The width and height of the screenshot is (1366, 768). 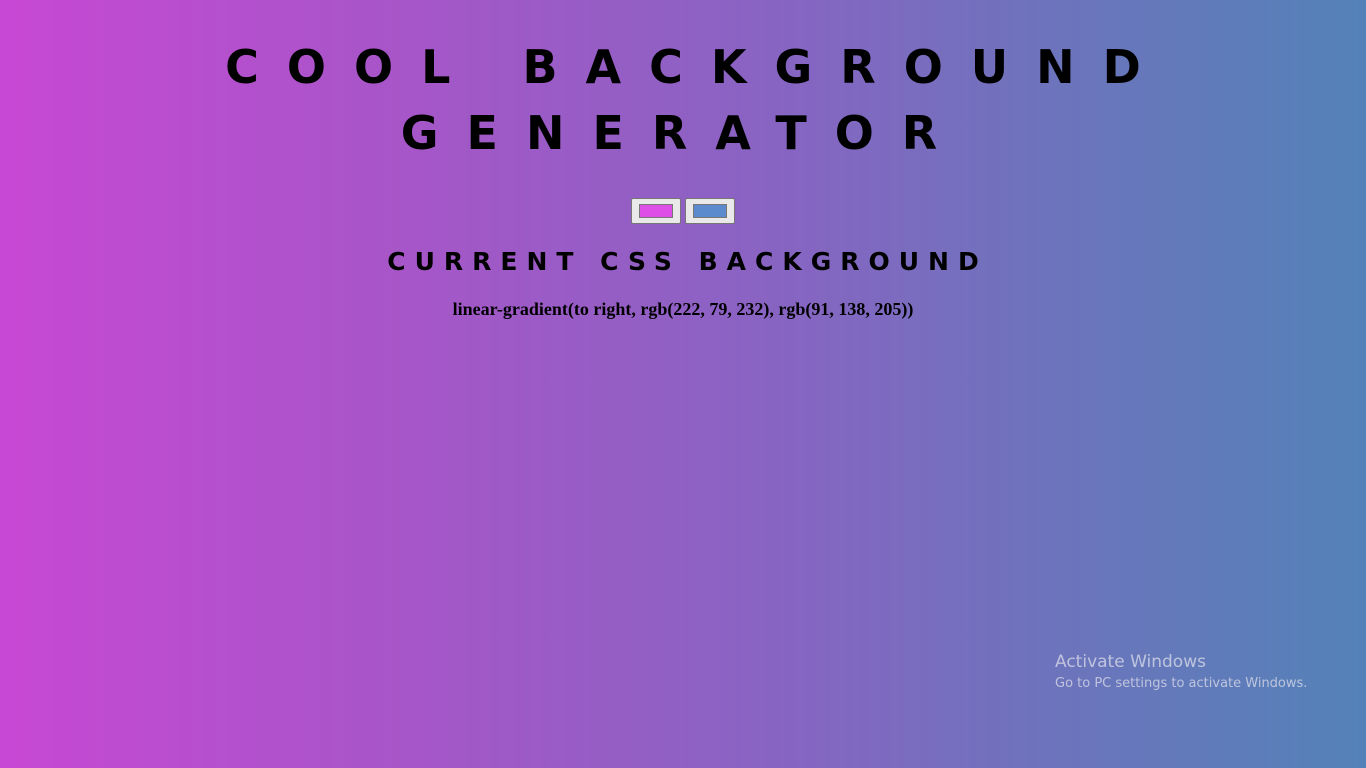 I want to click on watermark-title: Activate Windows, so click(x=1130, y=662).